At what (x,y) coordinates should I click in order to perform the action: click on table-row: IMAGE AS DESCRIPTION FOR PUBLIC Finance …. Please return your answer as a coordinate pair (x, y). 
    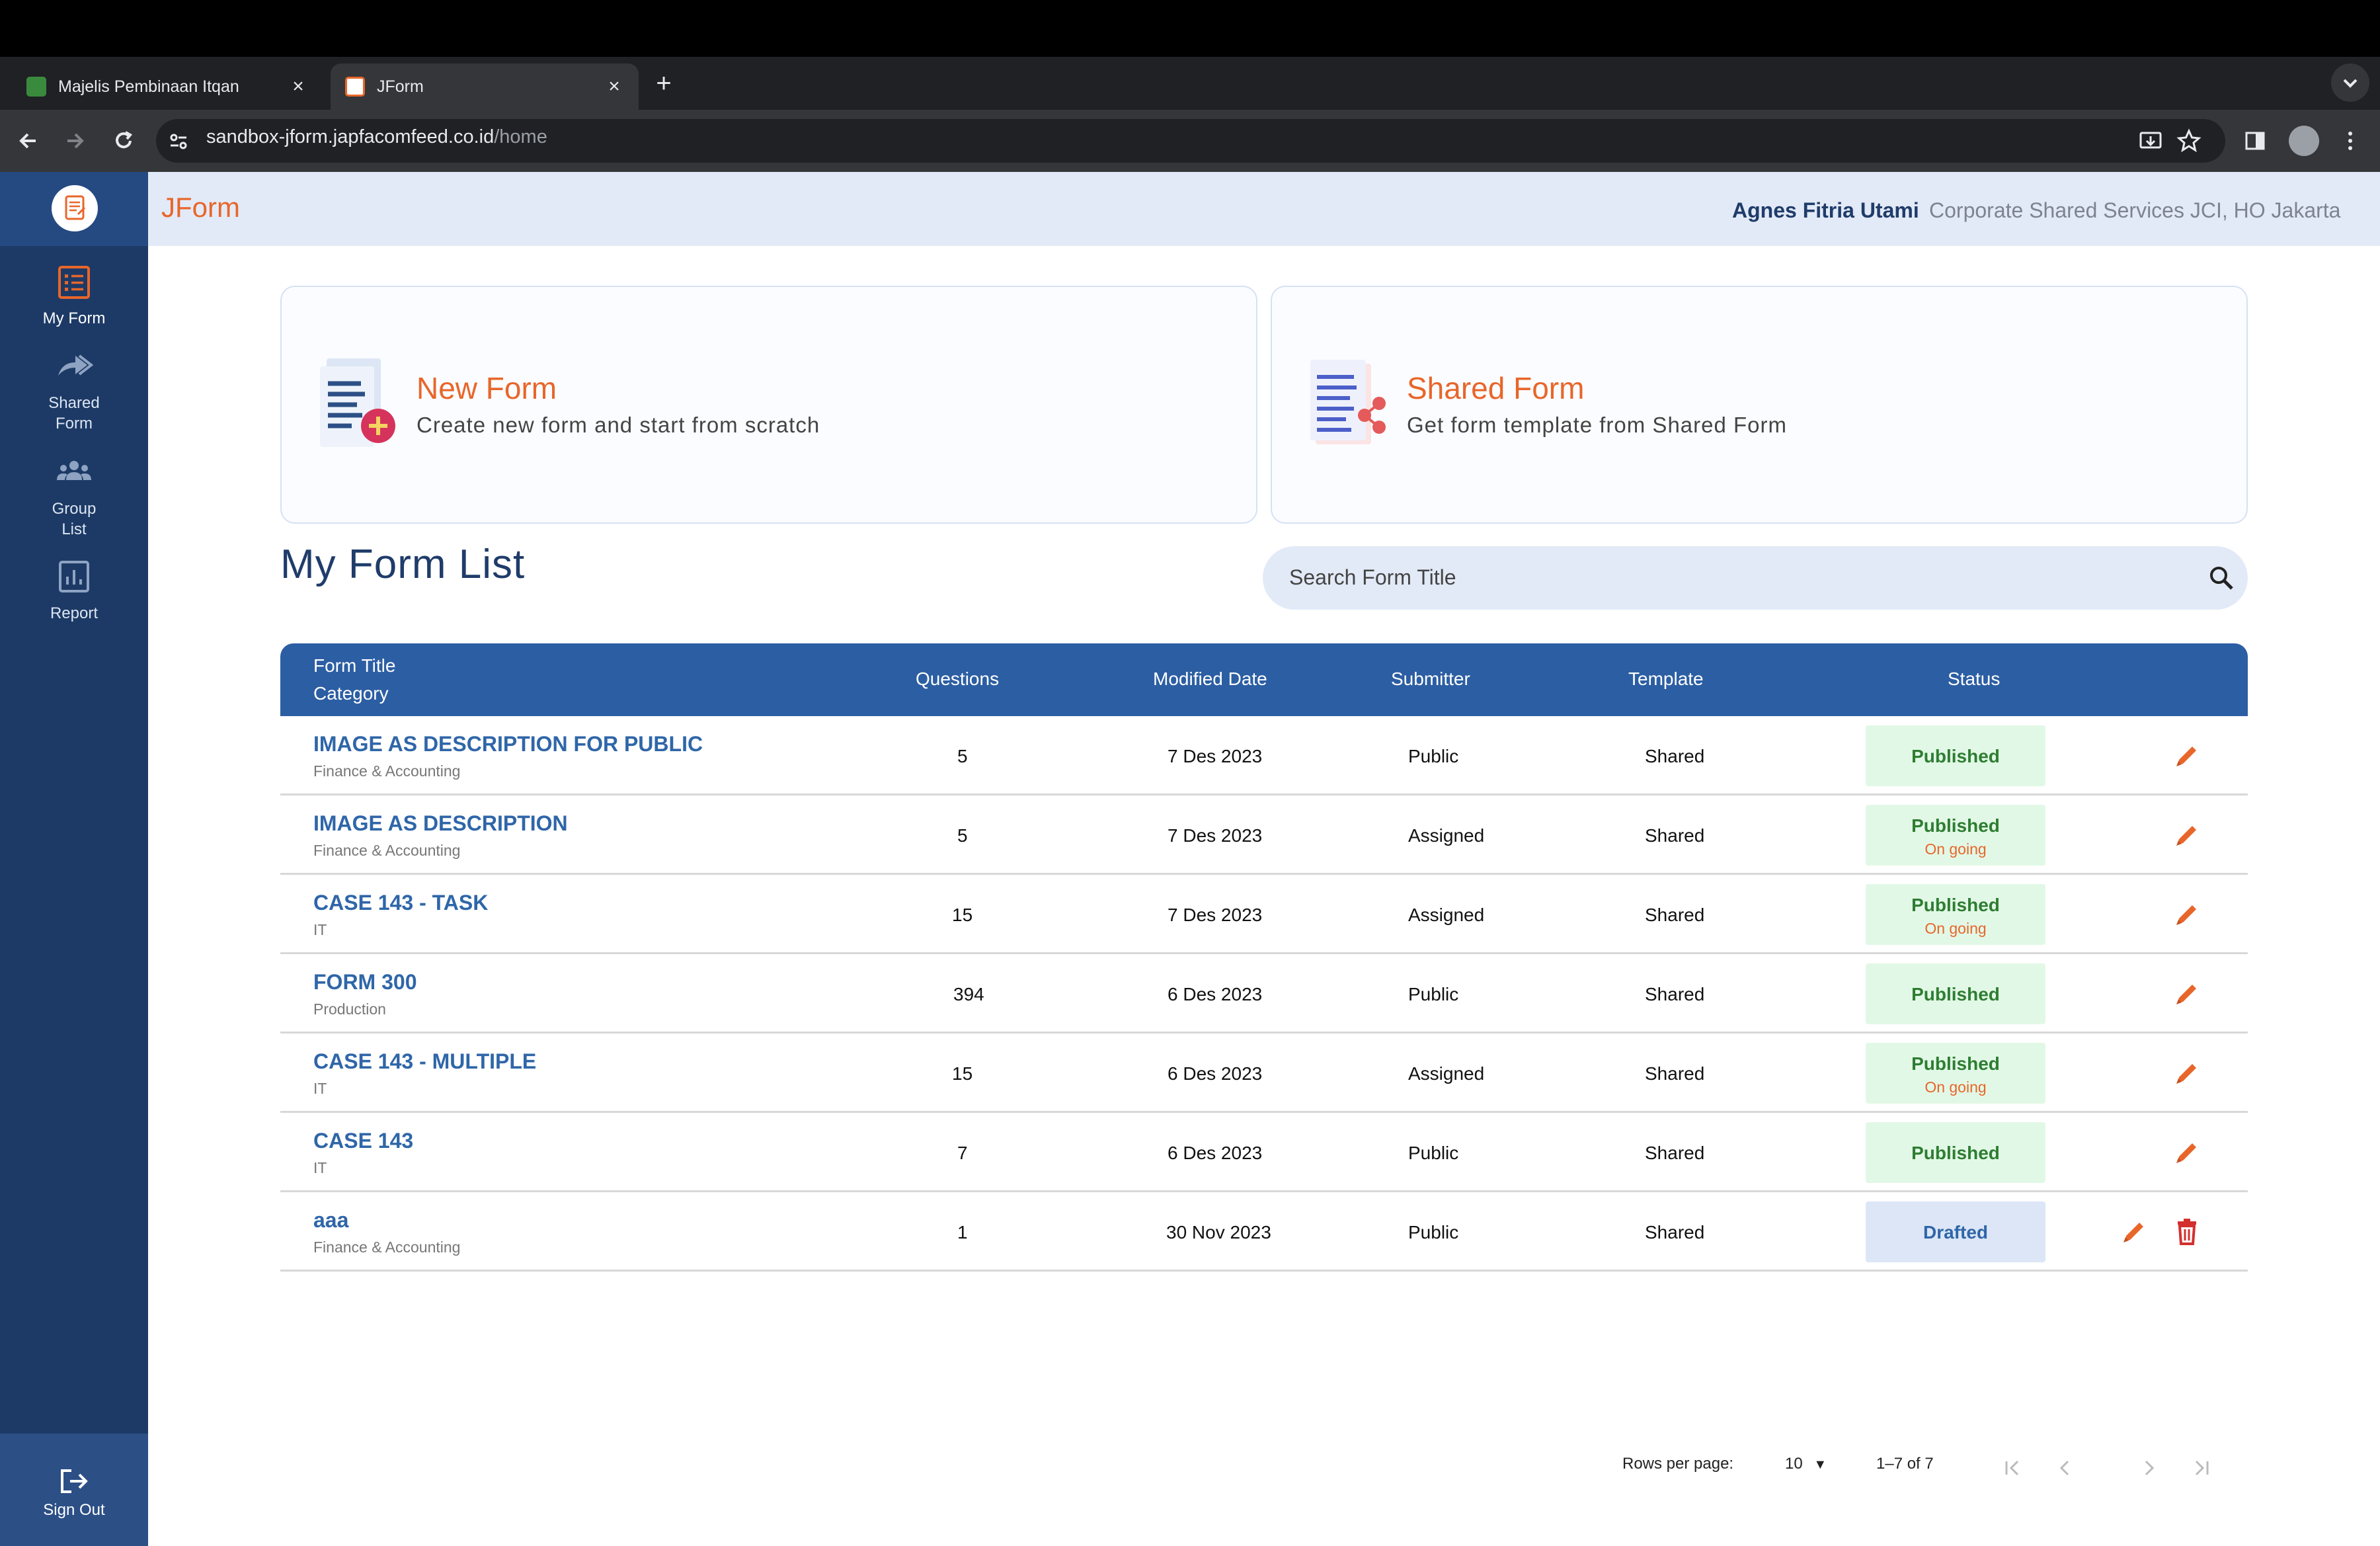
    Looking at the image, I should click on (1264, 755).